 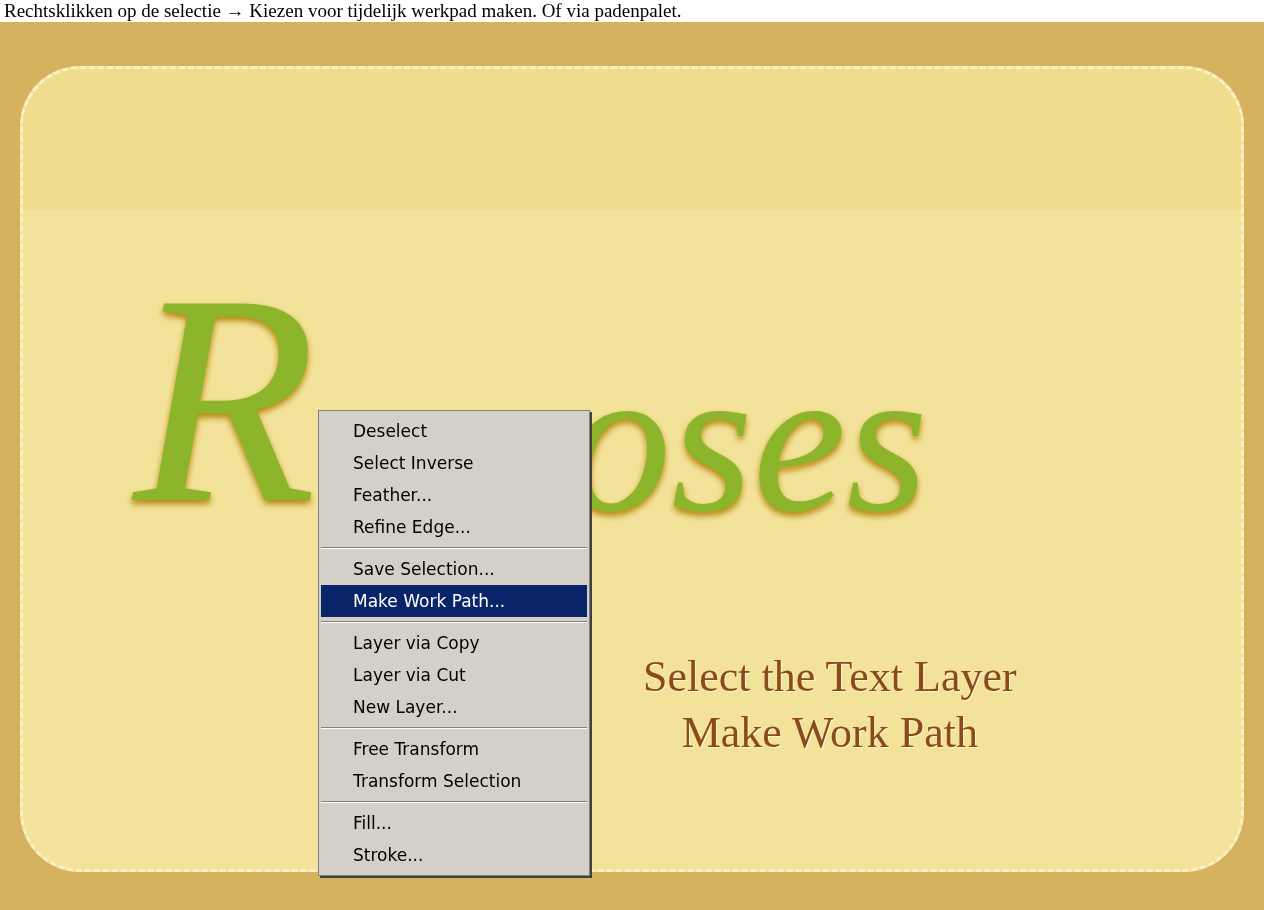 What do you see at coordinates (454, 643) in the screenshot?
I see `menu-item: Layer via Copy` at bounding box center [454, 643].